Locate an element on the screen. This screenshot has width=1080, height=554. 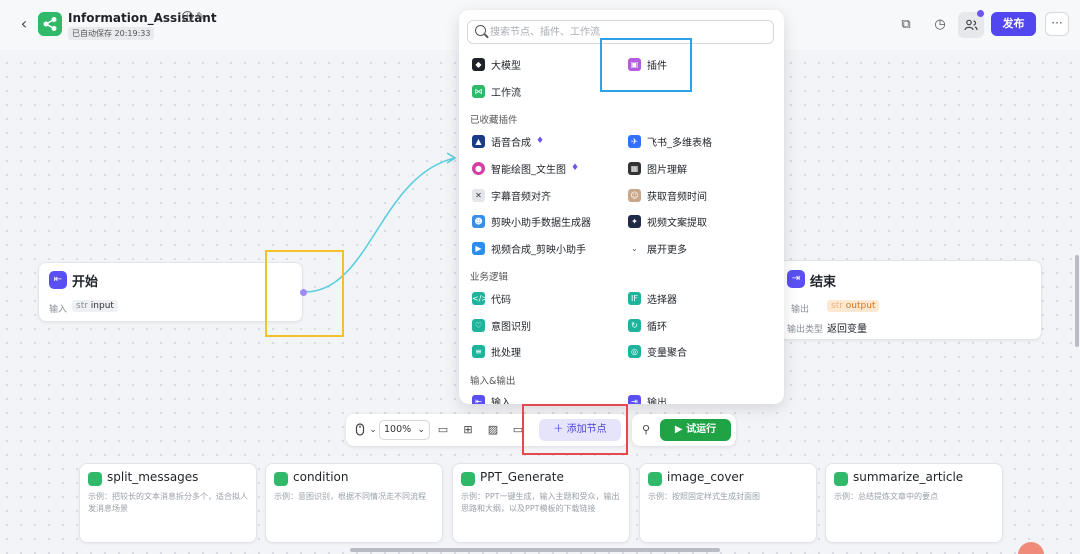
card-description: 示例：意图识别，根据不同情况走不同流程 is located at coordinates (350, 496).